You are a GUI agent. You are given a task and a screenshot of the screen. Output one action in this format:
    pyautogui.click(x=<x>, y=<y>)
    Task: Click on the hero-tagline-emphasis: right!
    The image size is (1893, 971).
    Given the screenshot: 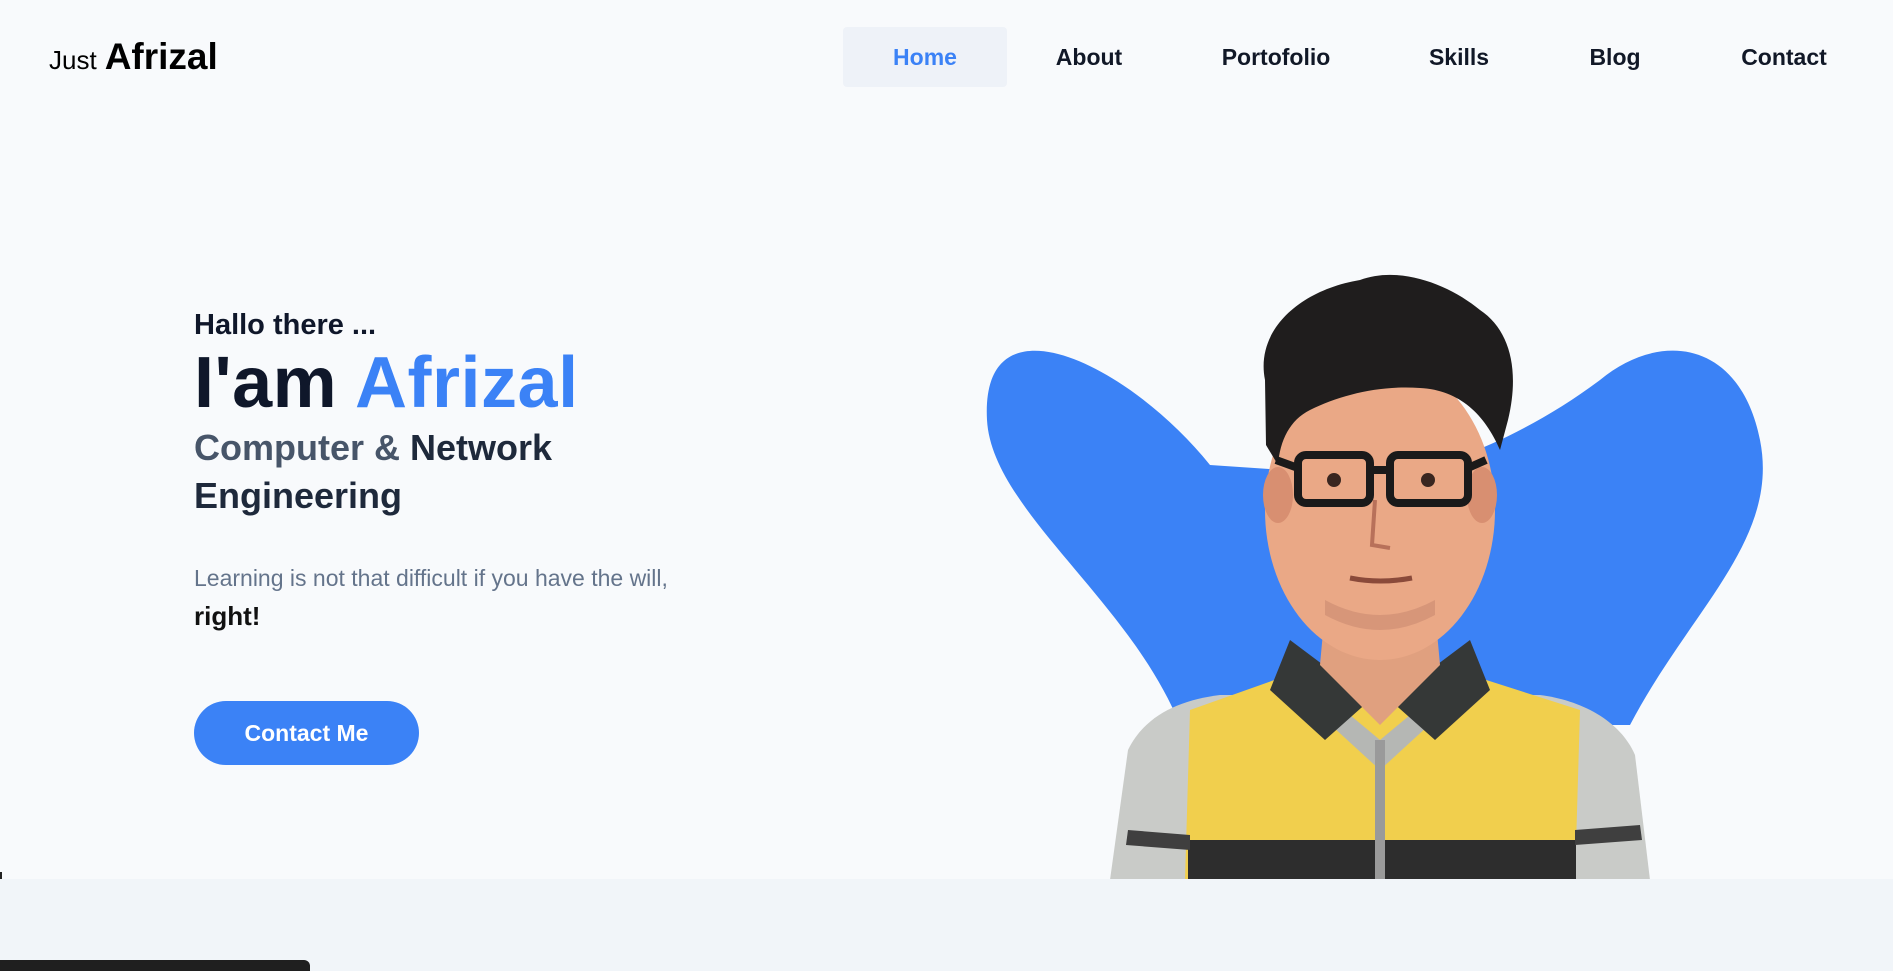 What is the action you would take?
    pyautogui.click(x=227, y=616)
    